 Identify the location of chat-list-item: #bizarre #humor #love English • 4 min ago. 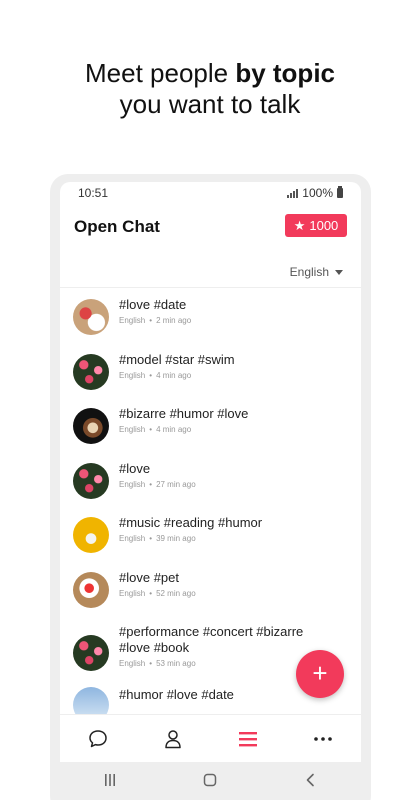
(210, 426).